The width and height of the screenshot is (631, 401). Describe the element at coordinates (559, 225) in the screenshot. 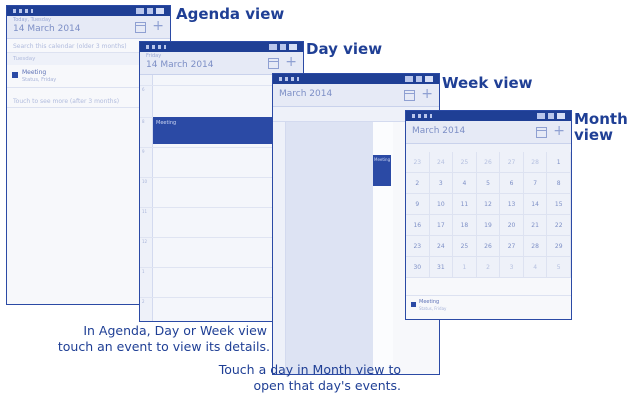

I see `month-day-cell: 22` at that location.